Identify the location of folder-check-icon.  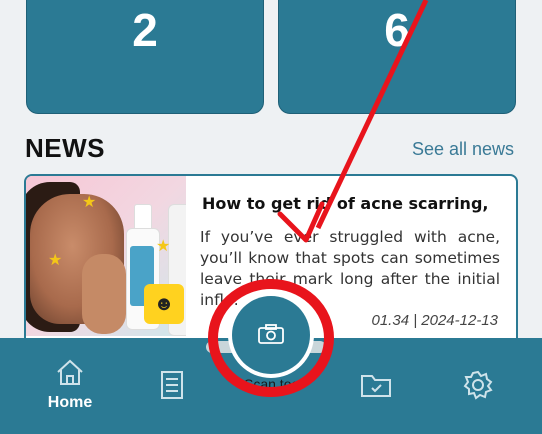
(376, 386).